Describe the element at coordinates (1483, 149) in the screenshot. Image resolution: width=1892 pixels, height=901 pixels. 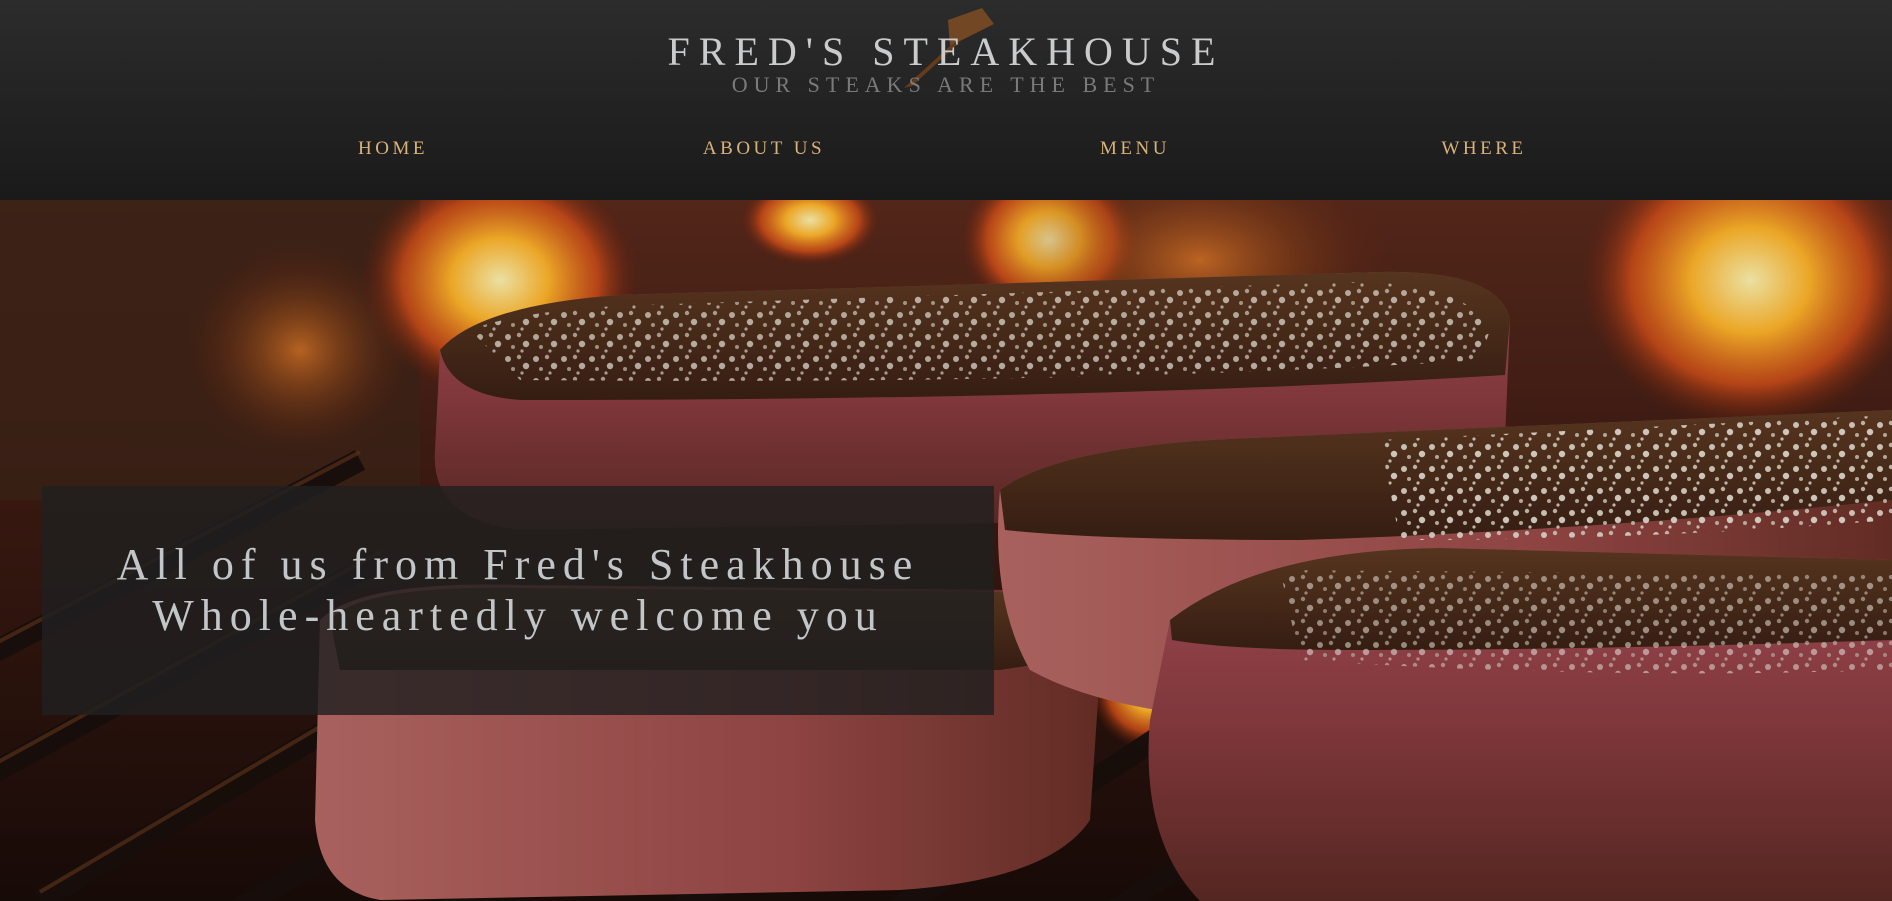
I see `nav-link-where: WHERE` at that location.